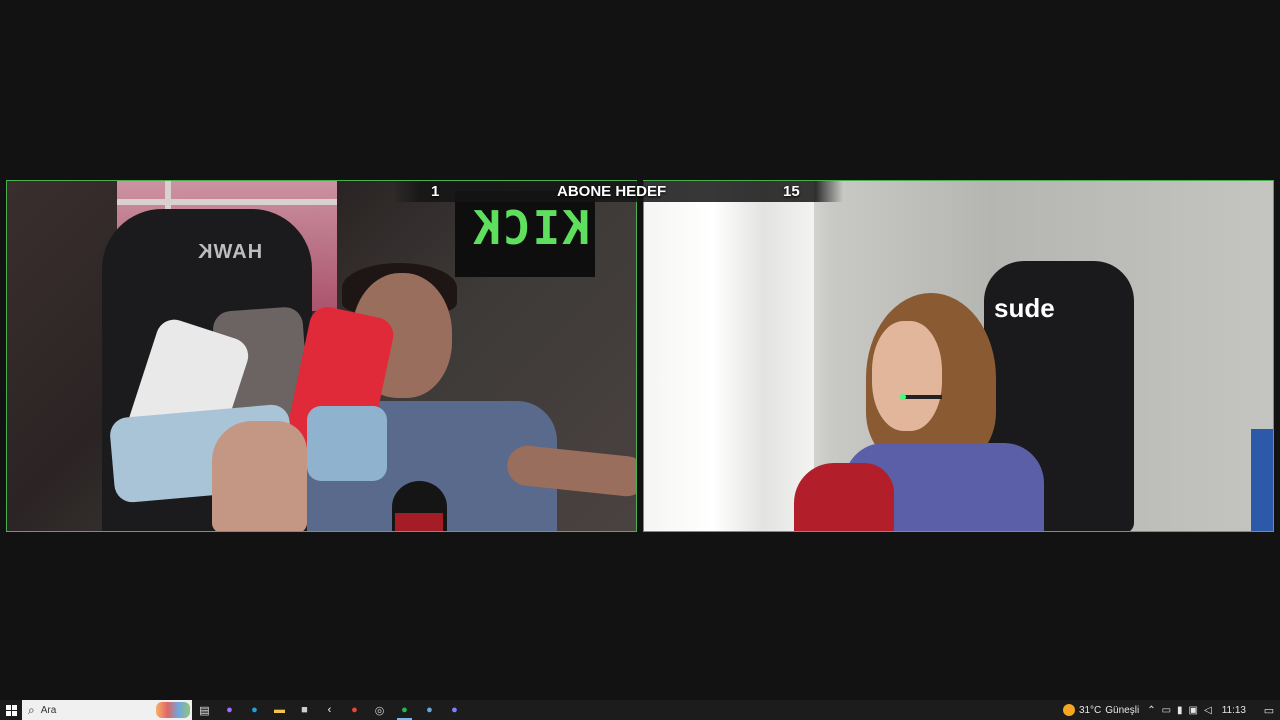 This screenshot has width=1280, height=720. I want to click on start-button, so click(11, 710).